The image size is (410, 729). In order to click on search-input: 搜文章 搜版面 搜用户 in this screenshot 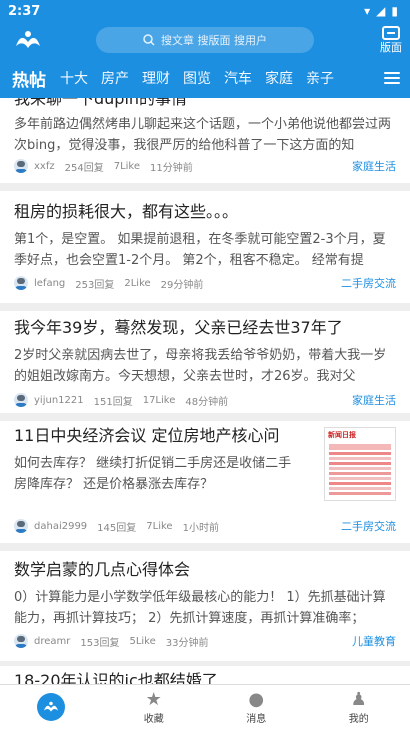, I will do `click(205, 40)`.